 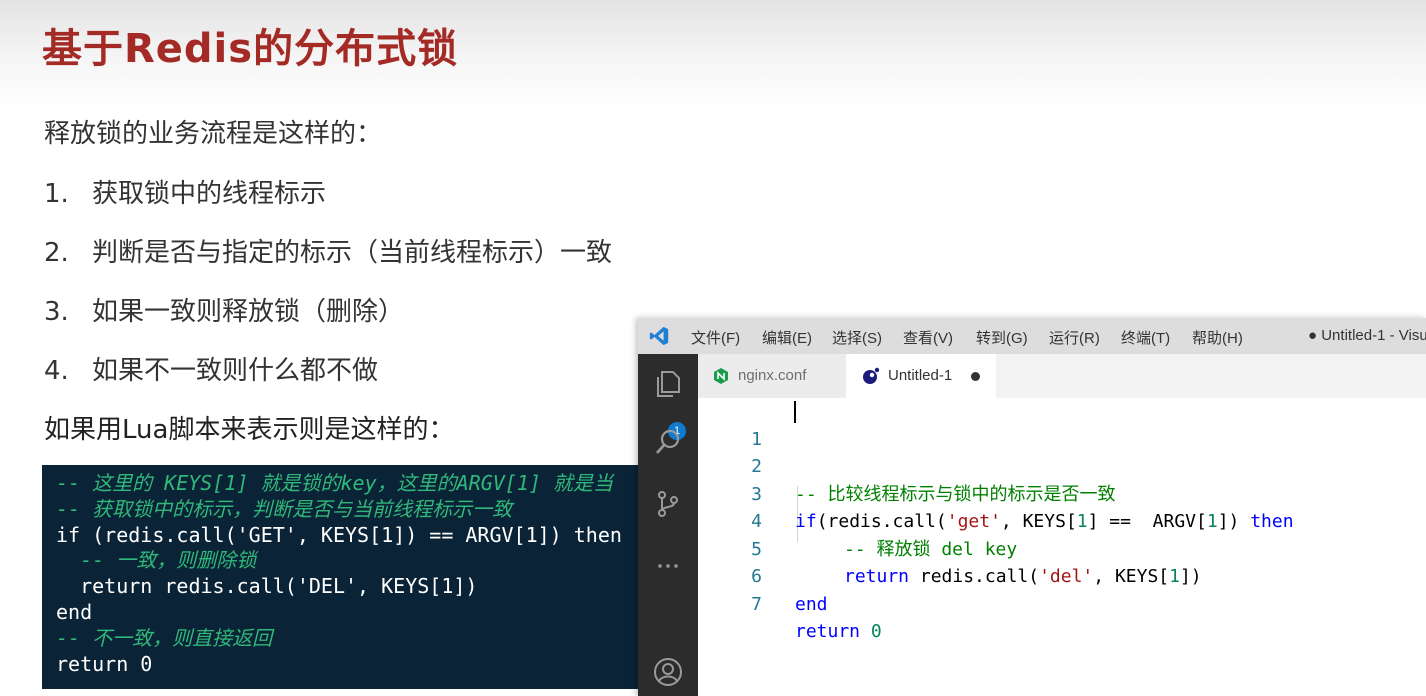 I want to click on slide-title: 基于Redis的分布式锁, so click(x=250, y=49).